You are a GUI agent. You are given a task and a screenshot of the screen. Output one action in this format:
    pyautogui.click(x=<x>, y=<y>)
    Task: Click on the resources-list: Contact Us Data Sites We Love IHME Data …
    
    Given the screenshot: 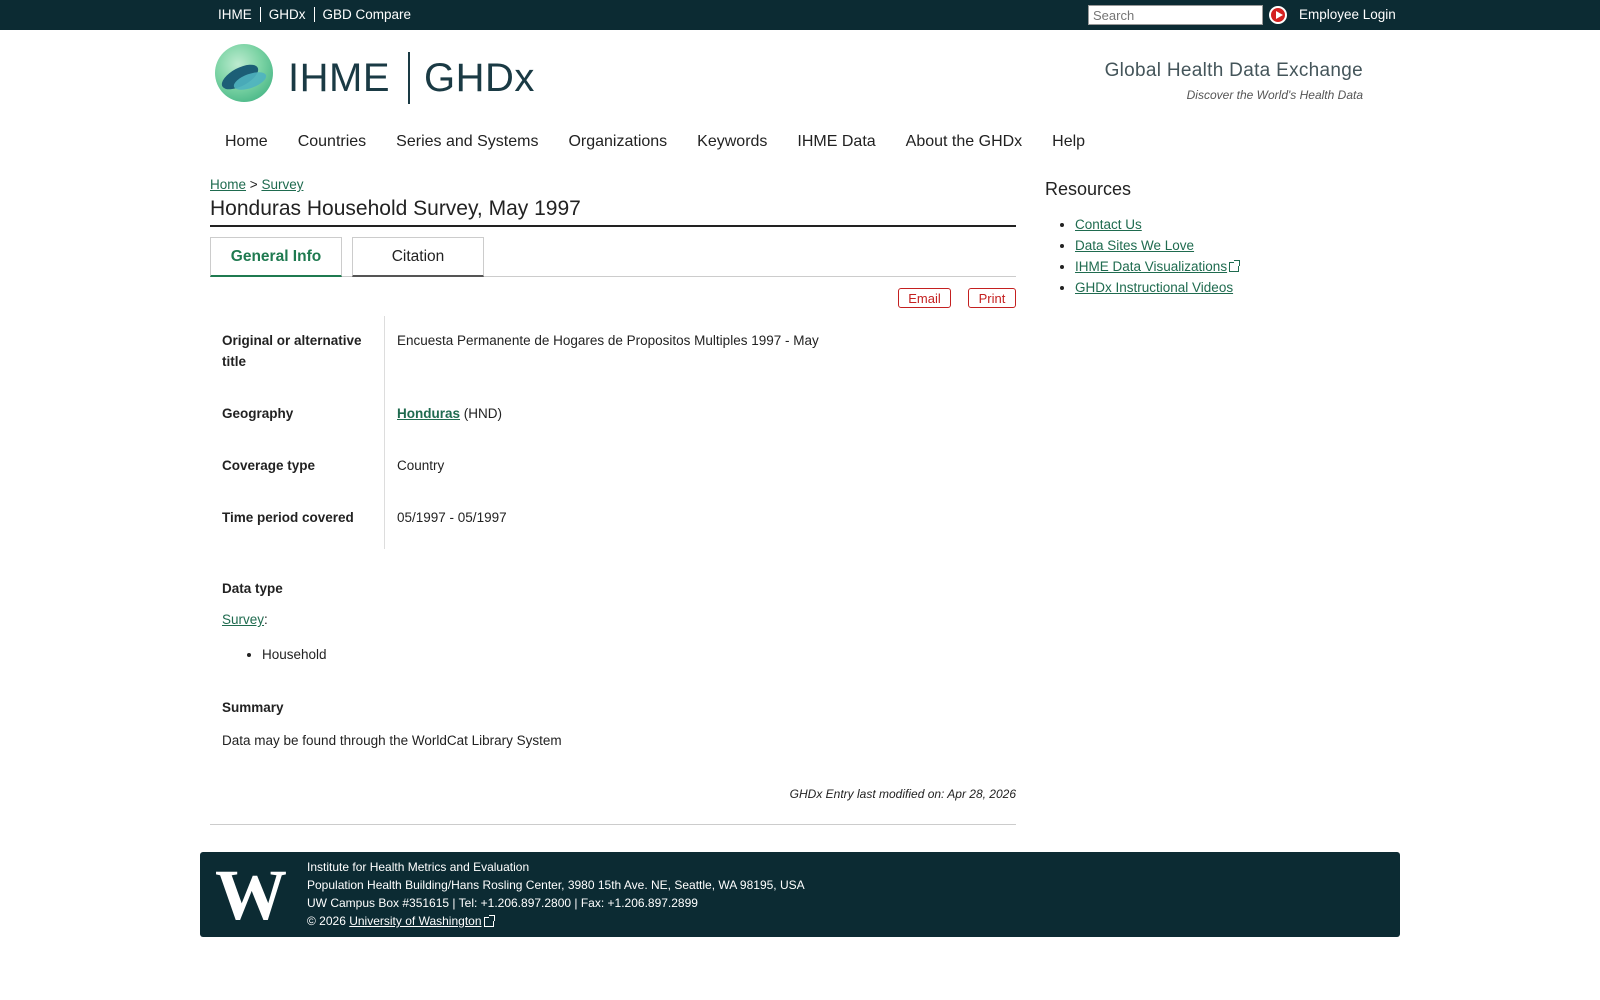 What is the action you would take?
    pyautogui.click(x=1158, y=256)
    